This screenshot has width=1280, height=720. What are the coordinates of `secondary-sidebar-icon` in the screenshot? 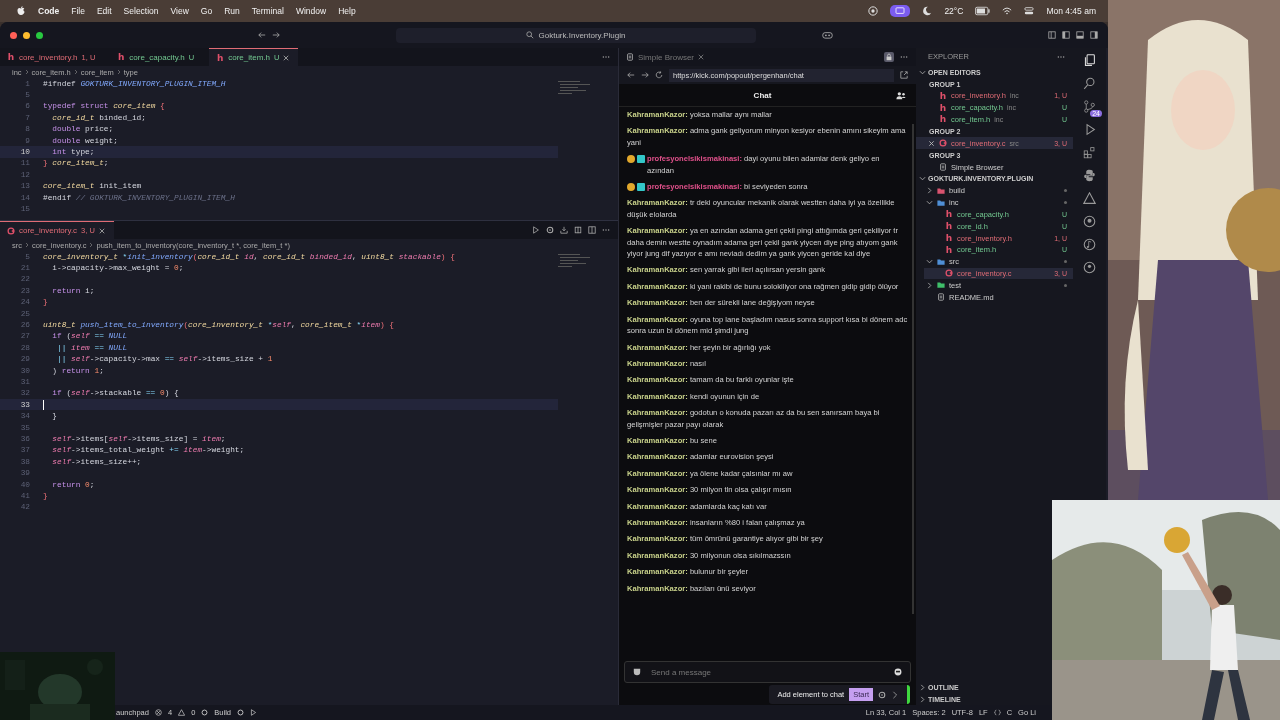 It's located at (1094, 35).